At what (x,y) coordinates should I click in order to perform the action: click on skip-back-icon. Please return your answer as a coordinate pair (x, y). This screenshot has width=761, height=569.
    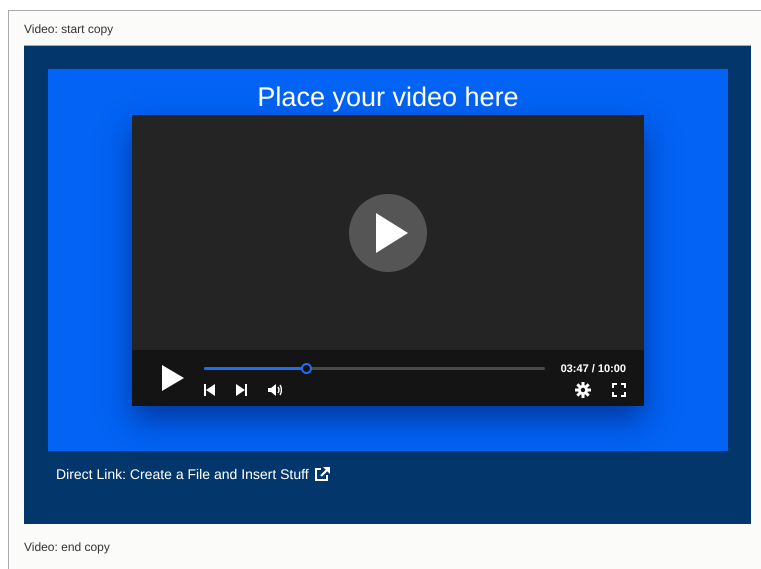
    Looking at the image, I should click on (209, 390).